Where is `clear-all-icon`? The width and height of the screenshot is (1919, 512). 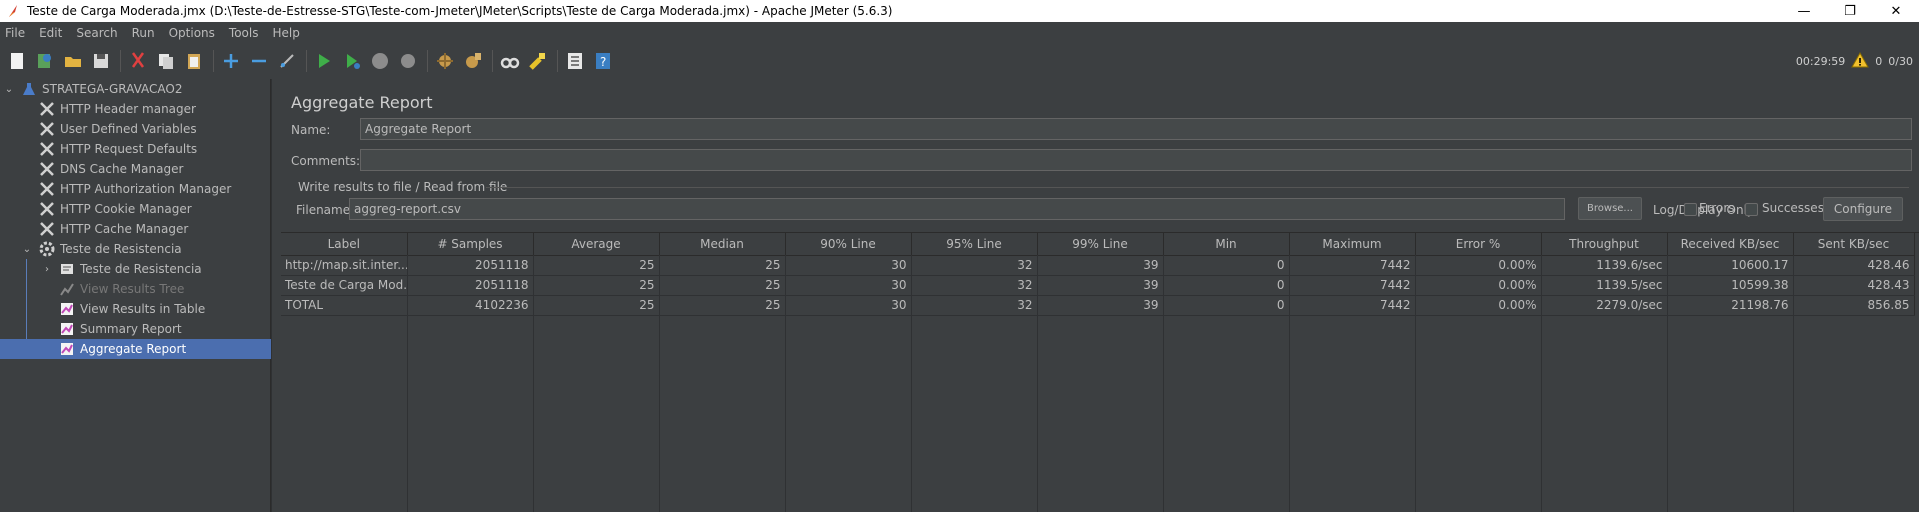
clear-all-icon is located at coordinates (473, 61).